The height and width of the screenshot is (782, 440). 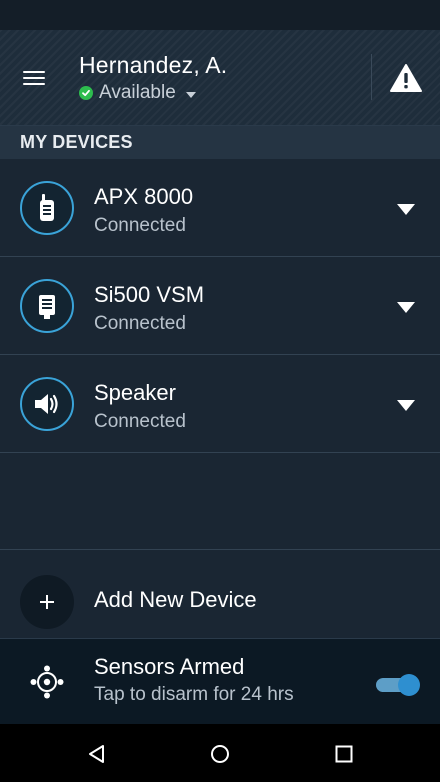 I want to click on system-nav-bar, so click(x=220, y=753).